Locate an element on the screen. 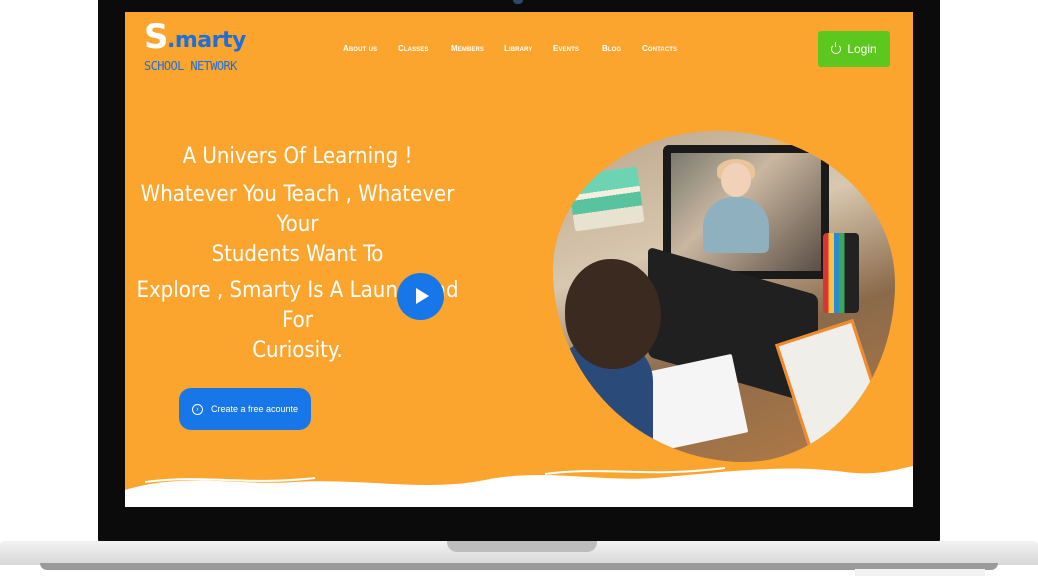  login-button: Login is located at coordinates (854, 49).